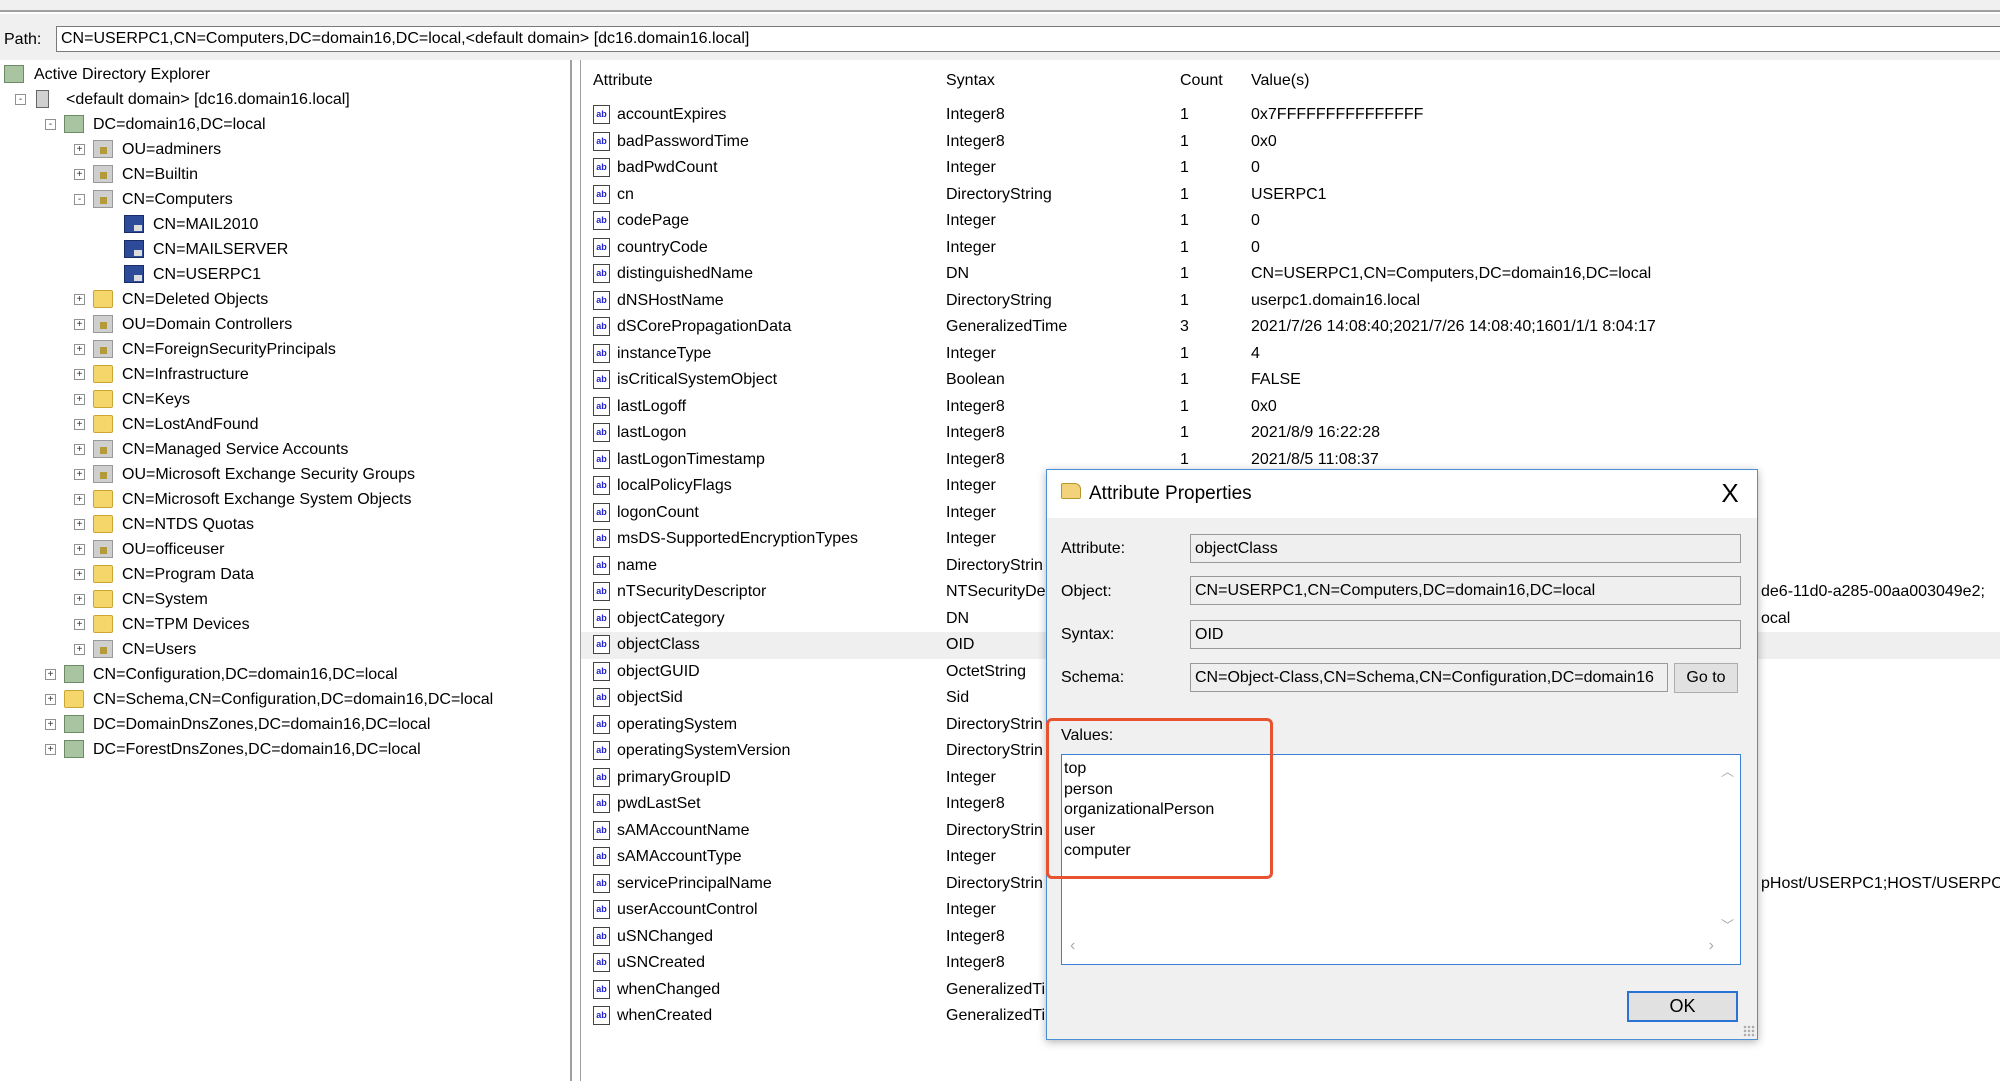 This screenshot has width=2000, height=1081. I want to click on folder-icon, so click(103, 499).